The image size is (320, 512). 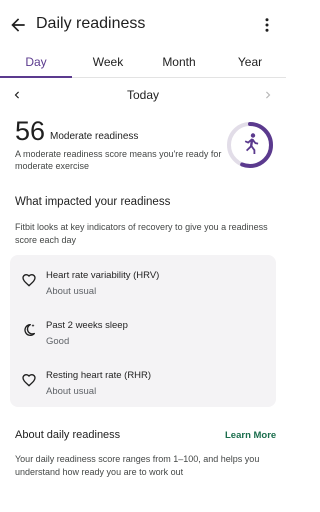 I want to click on date-label: Today, so click(x=143, y=95).